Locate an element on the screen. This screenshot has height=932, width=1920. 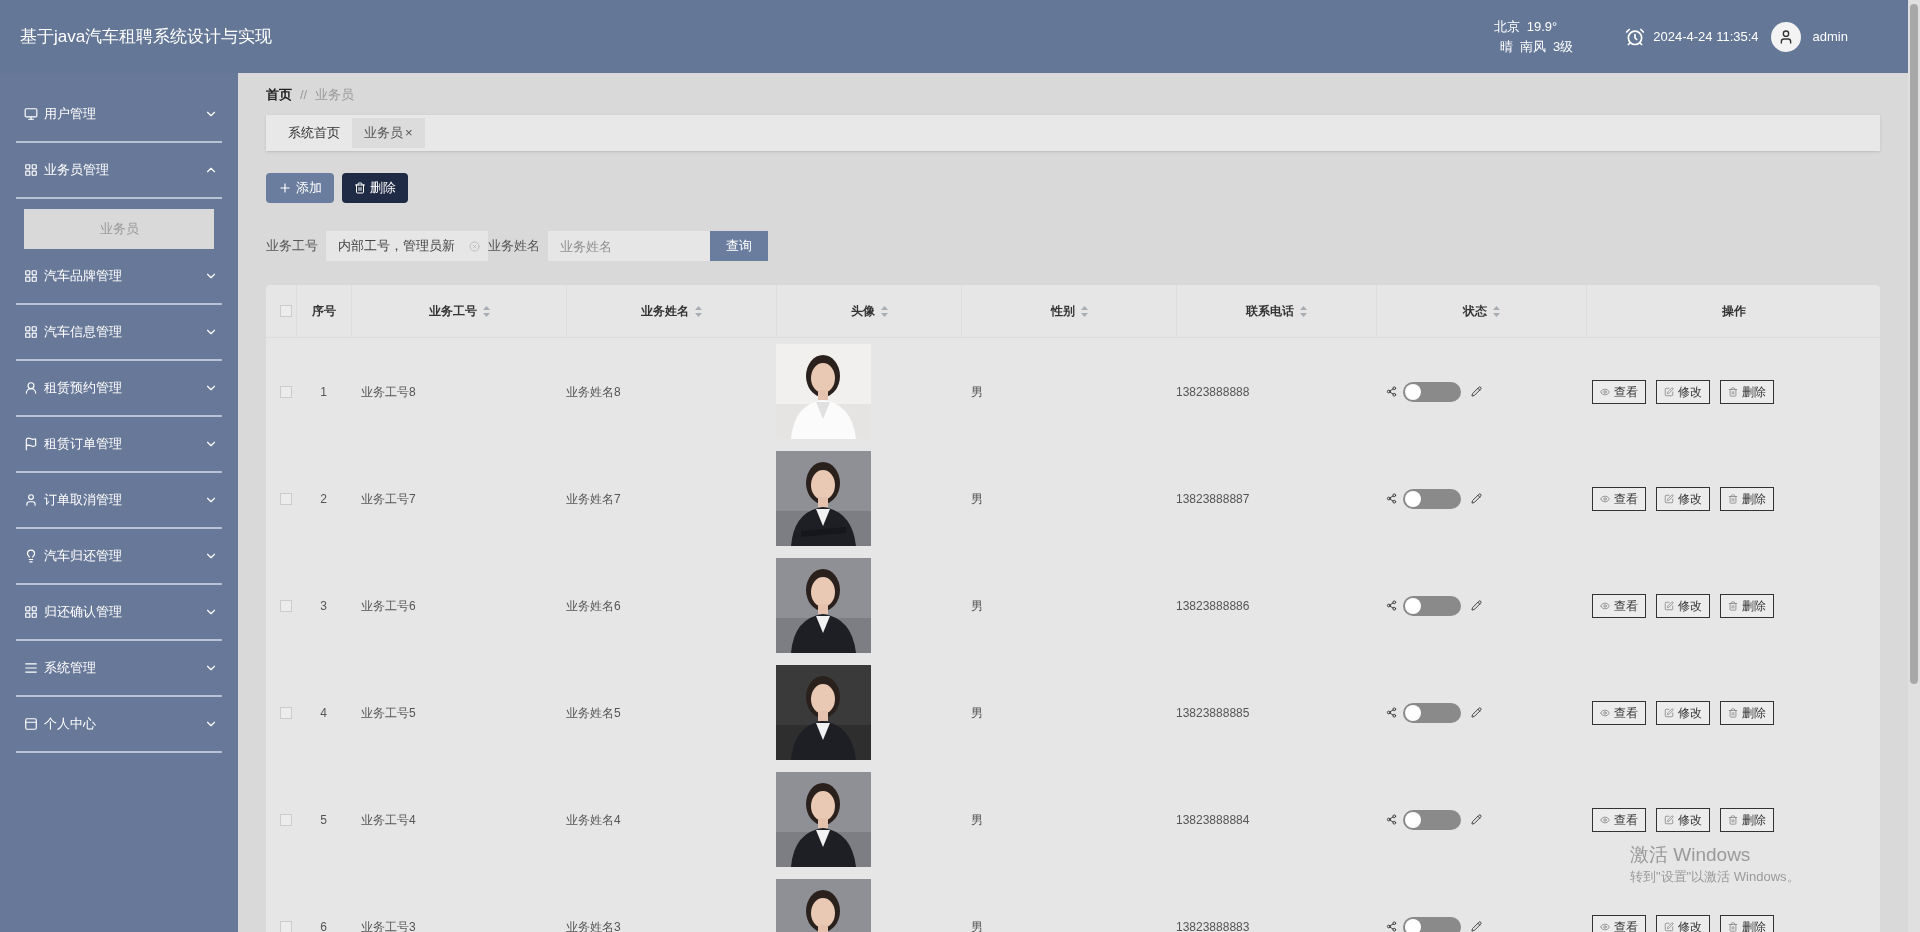
sidebar-item: 租赁订单管理 is located at coordinates (119, 445).